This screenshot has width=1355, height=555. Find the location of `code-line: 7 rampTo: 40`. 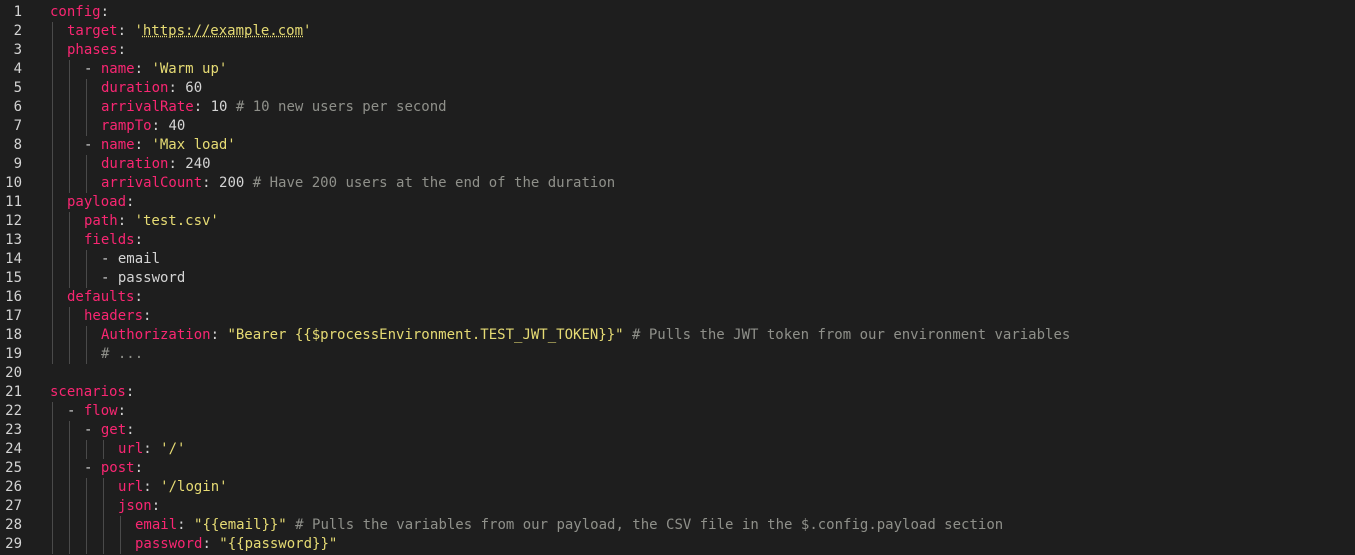

code-line: 7 rampTo: 40 is located at coordinates (677, 126).